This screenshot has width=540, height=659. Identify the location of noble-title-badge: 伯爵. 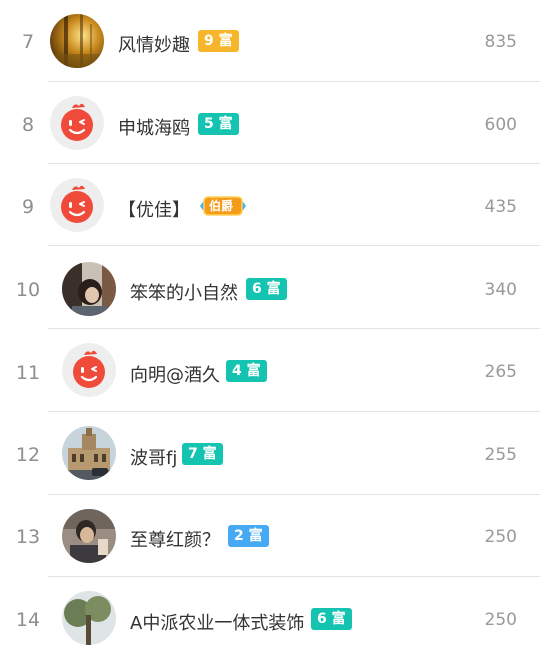
(223, 206).